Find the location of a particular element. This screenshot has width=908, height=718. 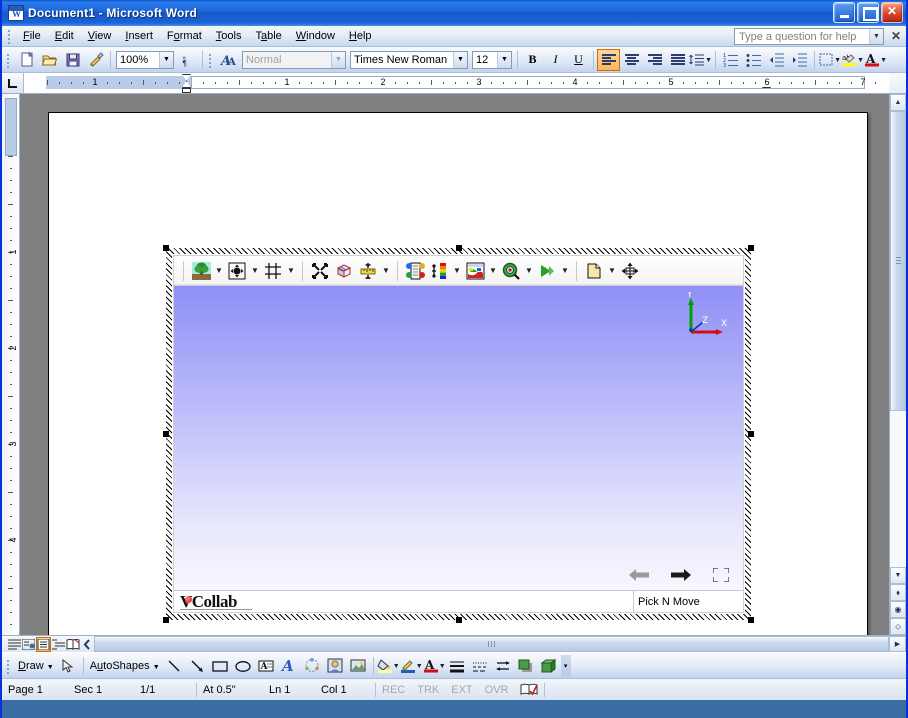

select-browse-object-button: ◉ is located at coordinates (898, 609).